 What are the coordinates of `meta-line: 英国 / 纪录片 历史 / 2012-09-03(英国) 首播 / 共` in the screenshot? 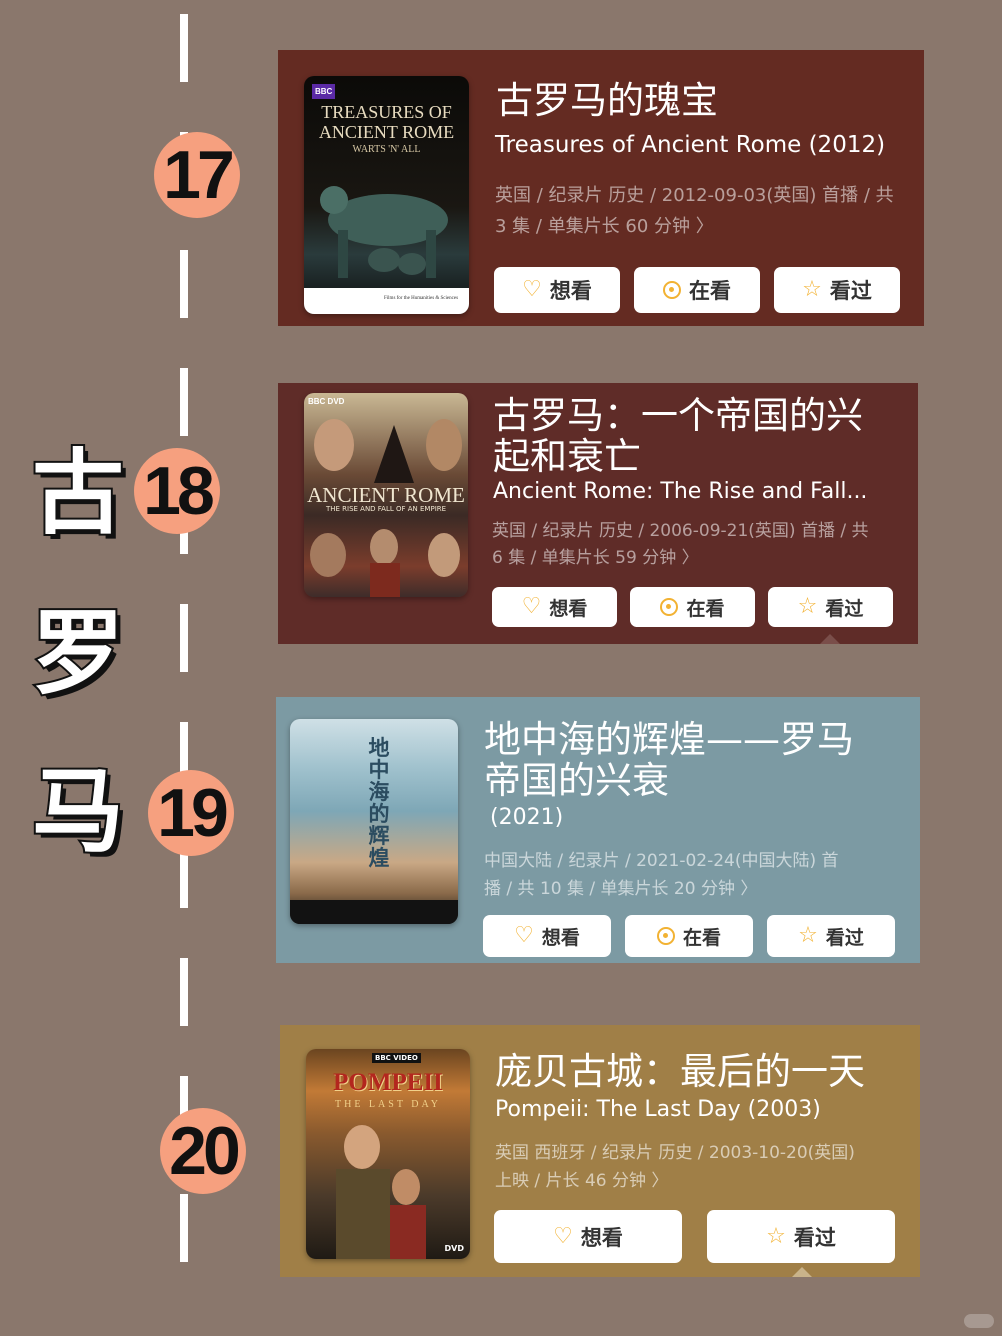 It's located at (694, 195).